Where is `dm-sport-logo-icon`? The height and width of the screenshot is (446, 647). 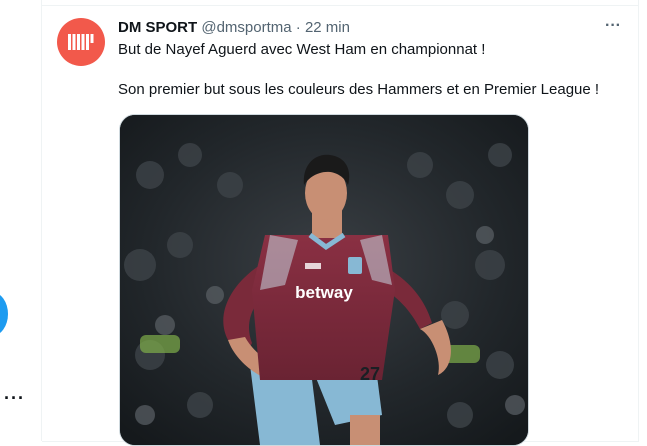 dm-sport-logo-icon is located at coordinates (81, 42).